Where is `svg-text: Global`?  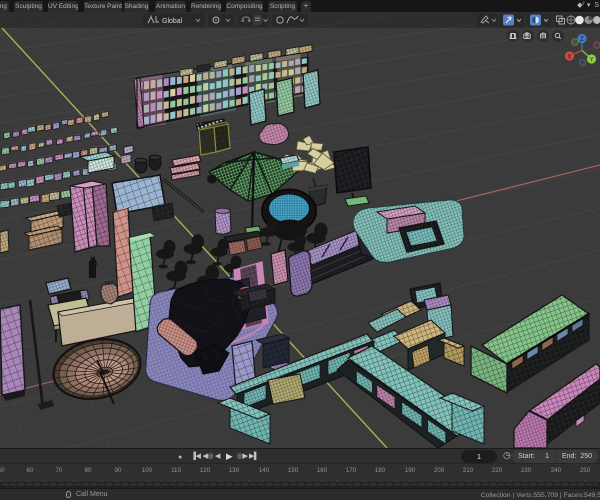 svg-text: Global is located at coordinates (172, 21).